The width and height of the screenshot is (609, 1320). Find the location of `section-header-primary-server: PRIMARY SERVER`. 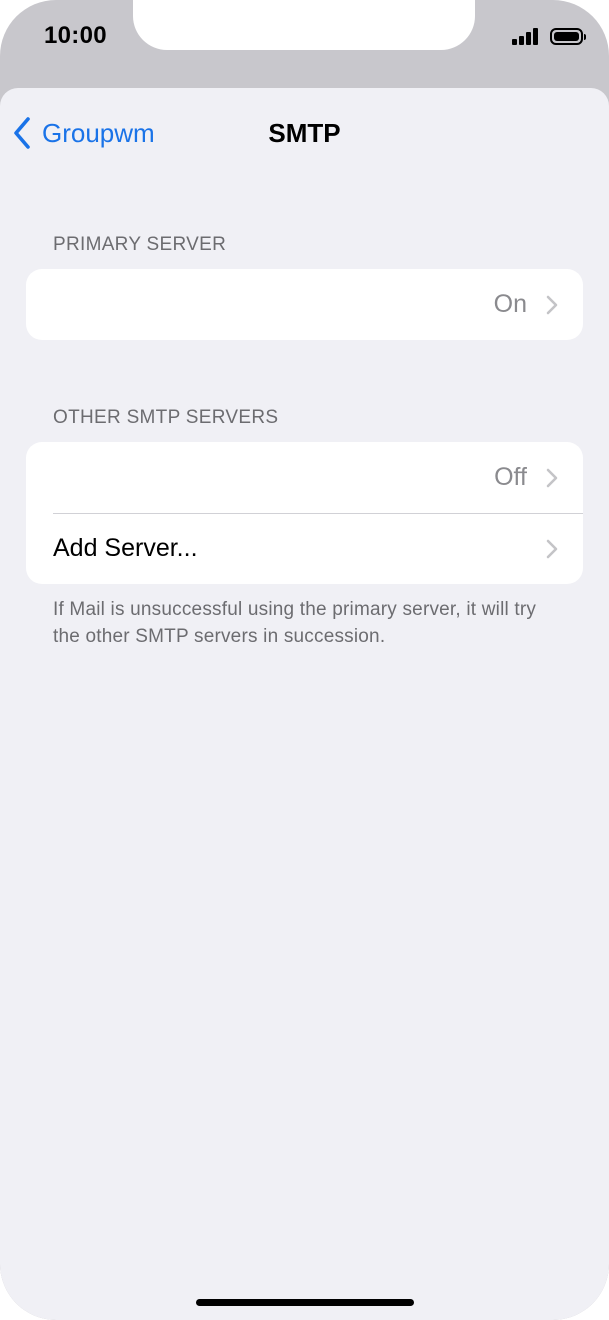

section-header-primary-server: PRIMARY SERVER is located at coordinates (140, 244).